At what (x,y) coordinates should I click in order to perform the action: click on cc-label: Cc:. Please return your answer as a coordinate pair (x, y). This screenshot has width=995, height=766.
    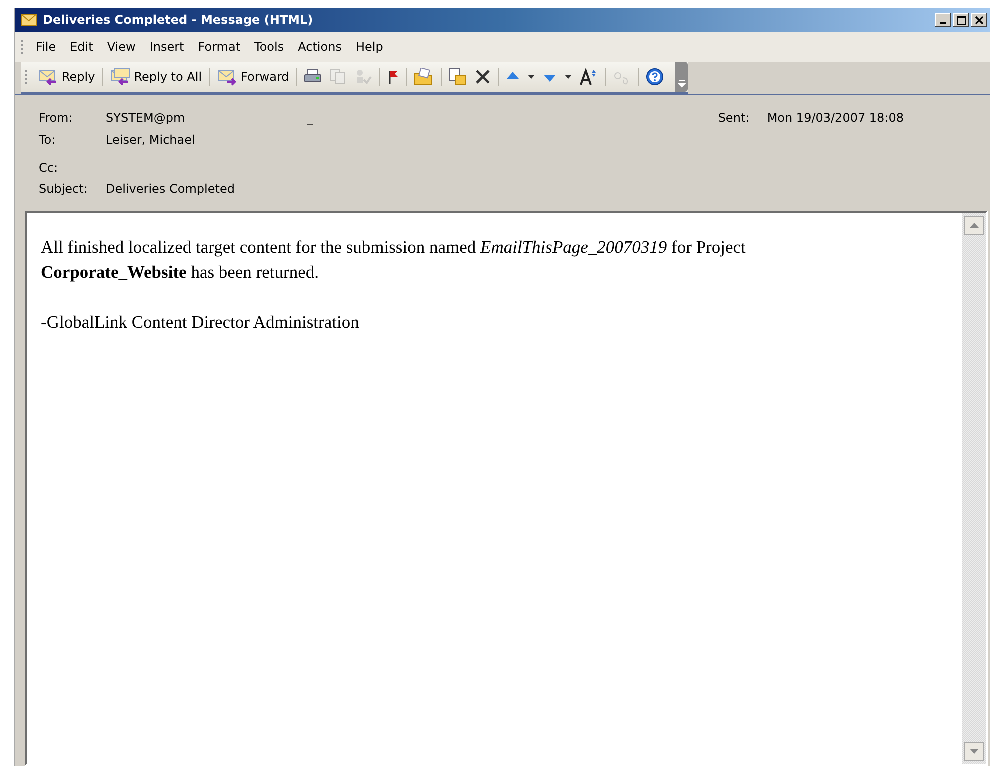
    Looking at the image, I should click on (49, 168).